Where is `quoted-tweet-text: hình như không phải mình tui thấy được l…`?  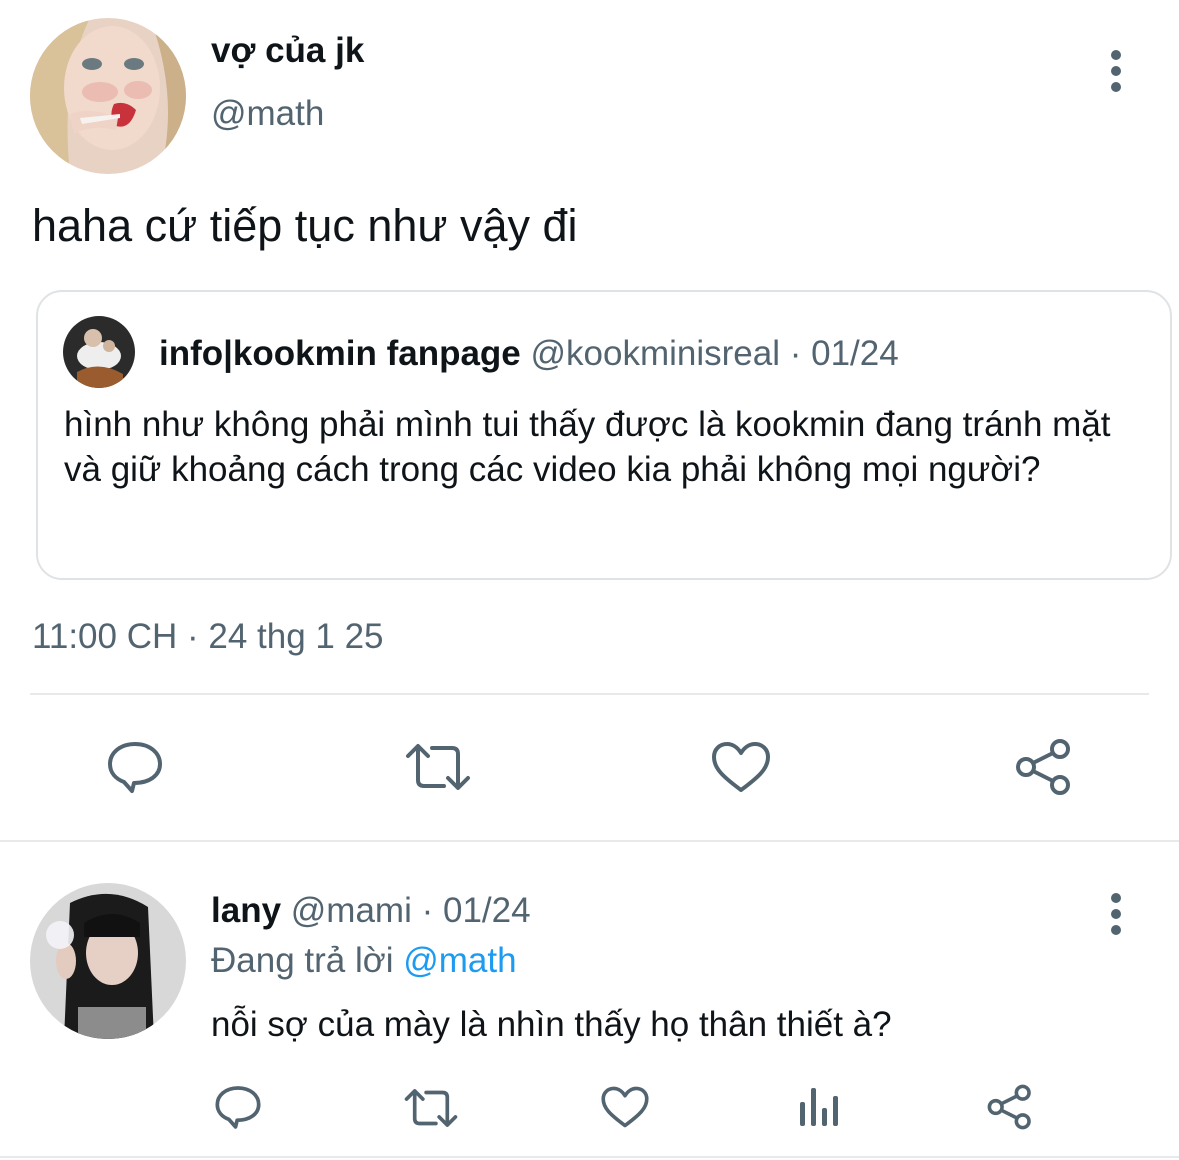 quoted-tweet-text: hình như không phải mình tui thấy được l… is located at coordinates (587, 447).